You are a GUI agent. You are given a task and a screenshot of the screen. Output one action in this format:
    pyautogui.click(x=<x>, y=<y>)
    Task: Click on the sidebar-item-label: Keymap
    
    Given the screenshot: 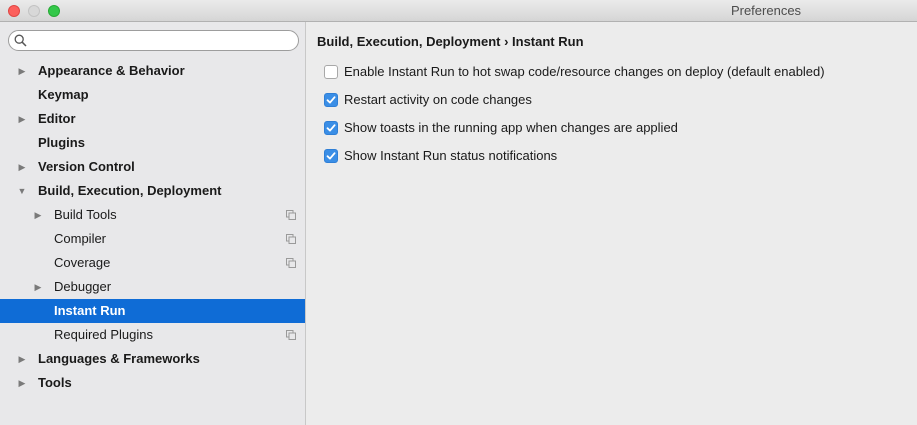 What is the action you would take?
    pyautogui.click(x=63, y=94)
    